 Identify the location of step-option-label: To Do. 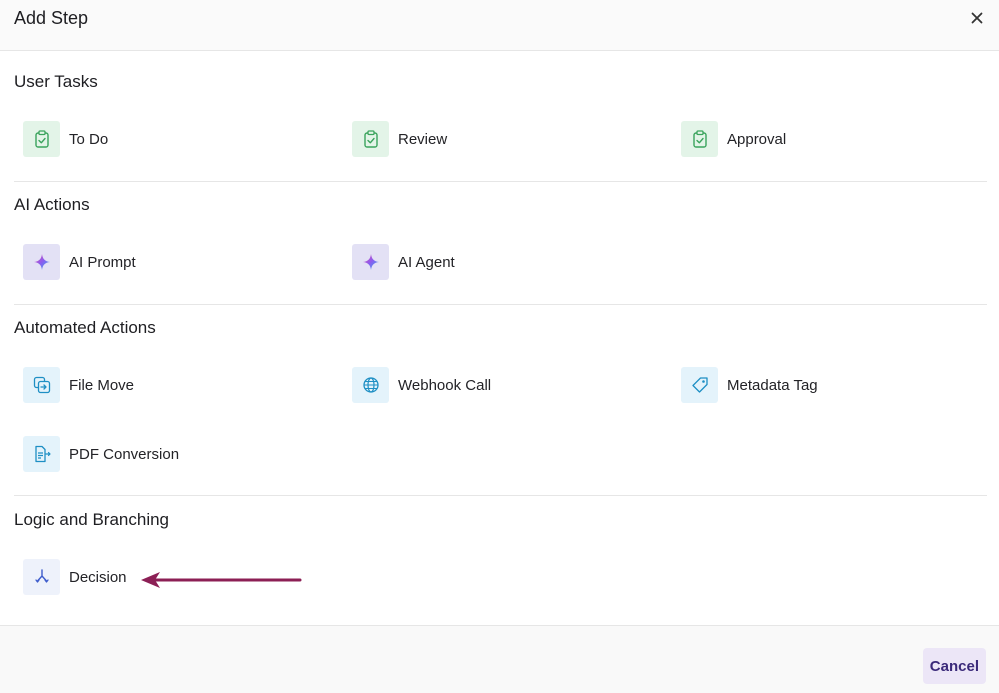
(89, 139).